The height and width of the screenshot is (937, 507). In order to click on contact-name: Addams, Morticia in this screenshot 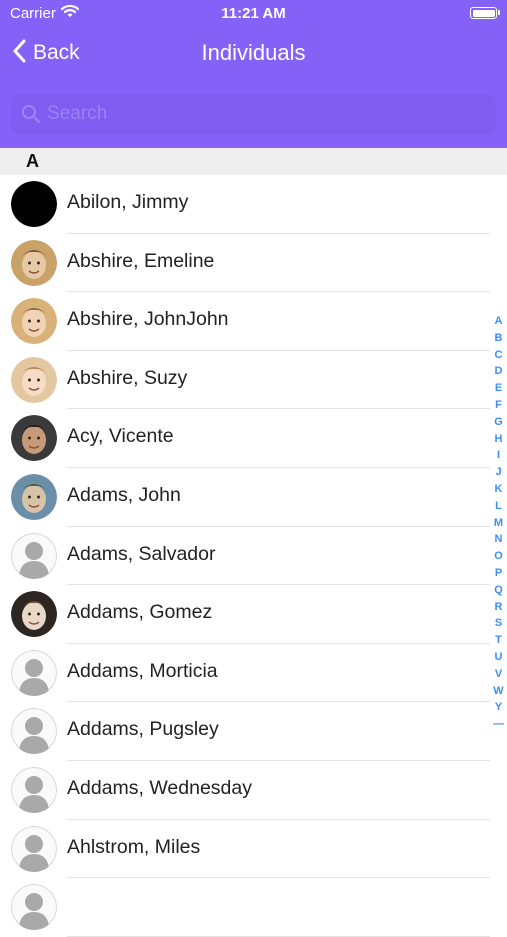, I will do `click(142, 670)`.